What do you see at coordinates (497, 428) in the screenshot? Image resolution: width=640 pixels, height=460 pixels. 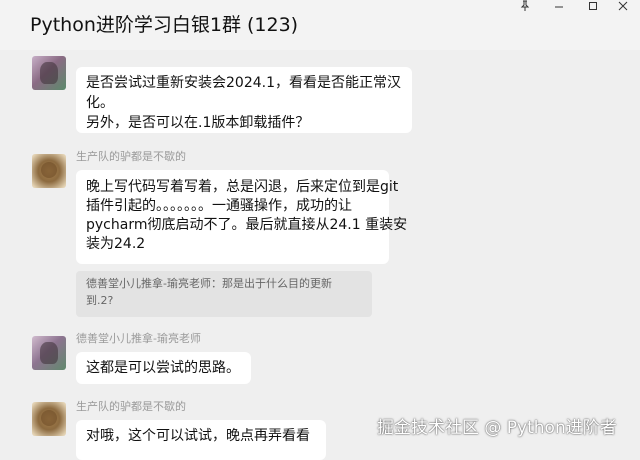 I see `watermark: 掘金技术社区 @ Python进阶者` at bounding box center [497, 428].